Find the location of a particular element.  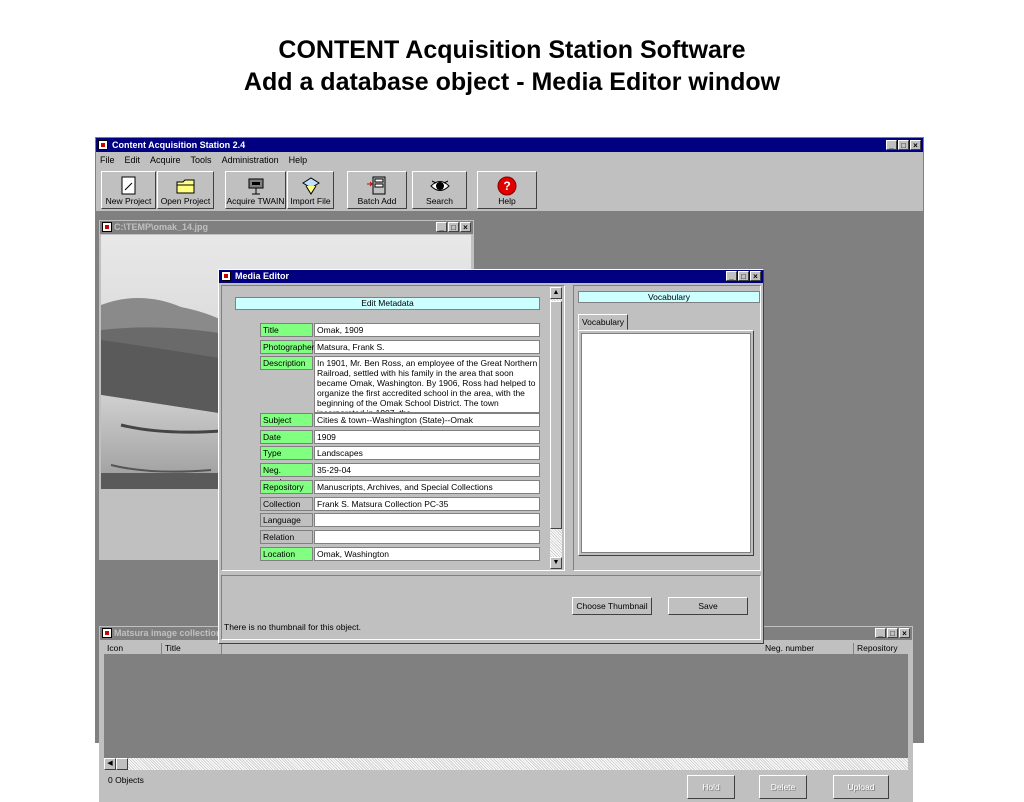

metadata-scrollbar: ▲ ▼ is located at coordinates (556, 428).